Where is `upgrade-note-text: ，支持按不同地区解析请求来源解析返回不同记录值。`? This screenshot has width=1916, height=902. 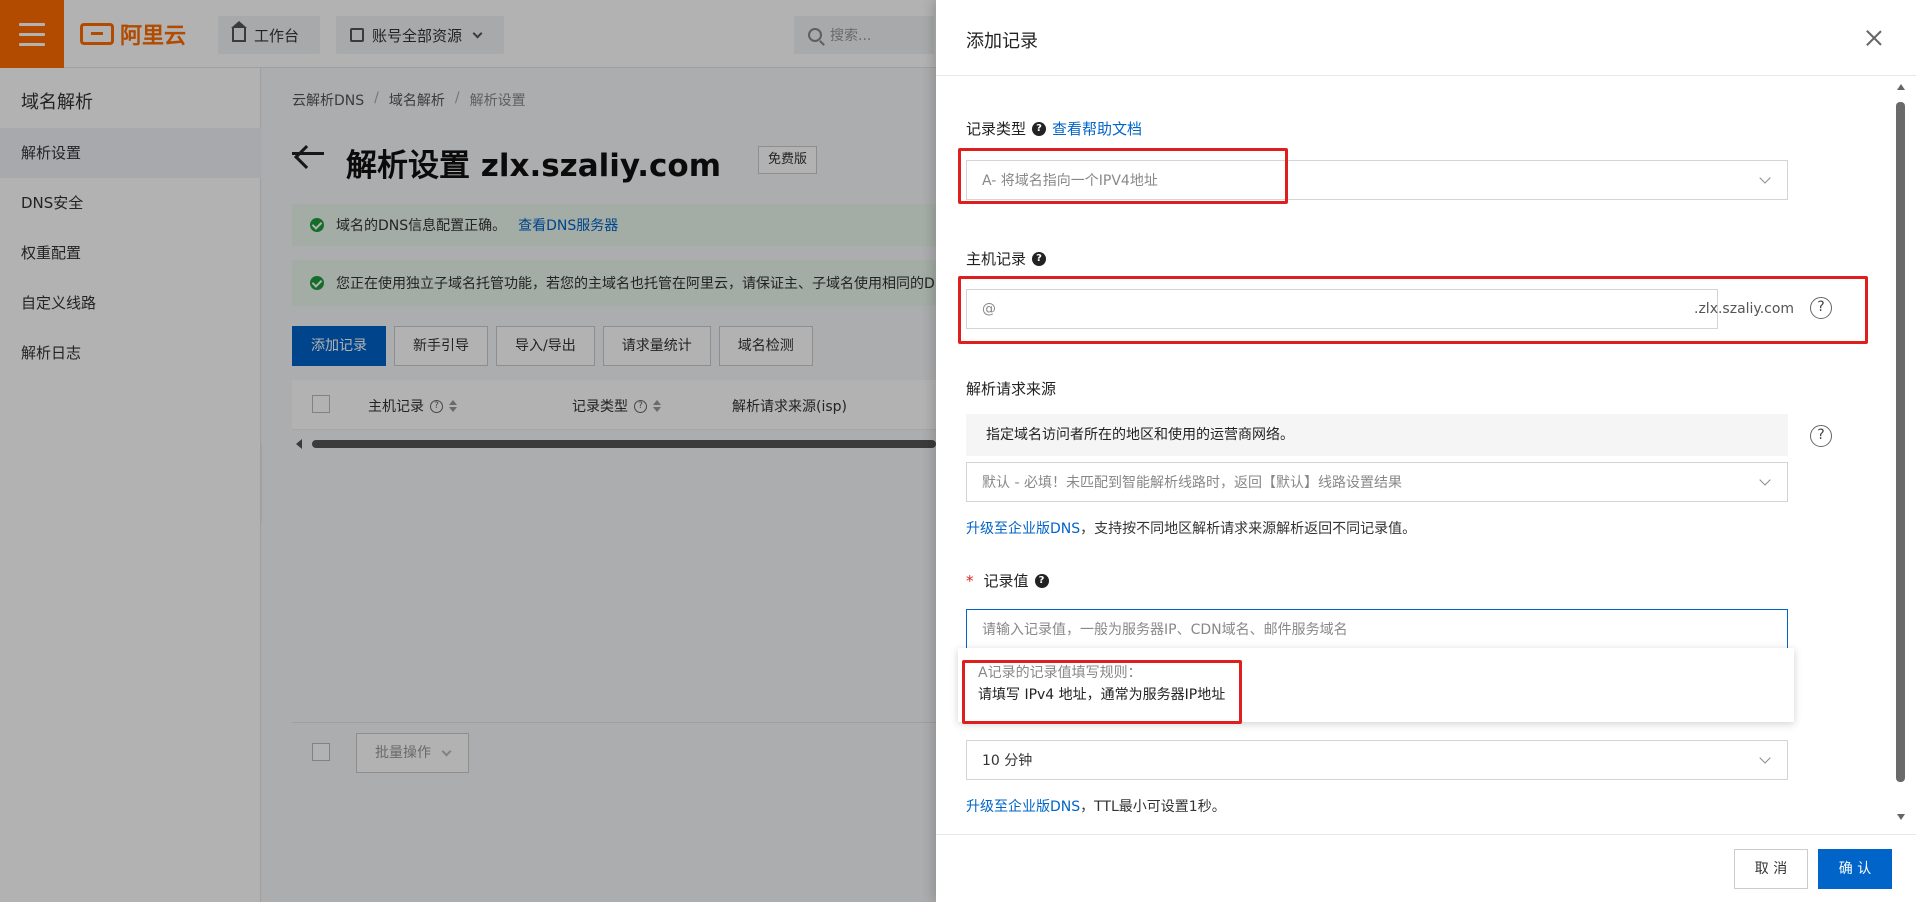 upgrade-note-text: ，支持按不同地区解析请求来源解析返回不同记录值。 is located at coordinates (1248, 529).